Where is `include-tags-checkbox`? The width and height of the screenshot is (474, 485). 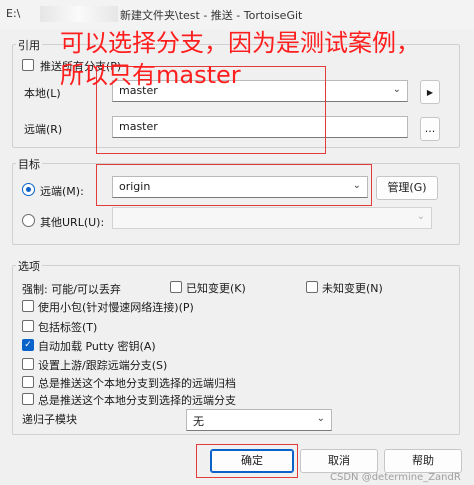 include-tags-checkbox is located at coordinates (28, 326).